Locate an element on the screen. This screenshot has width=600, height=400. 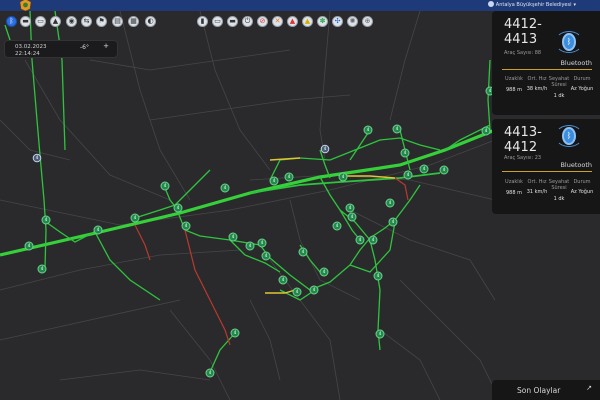
speed-icon: ◉ is located at coordinates (71, 21).